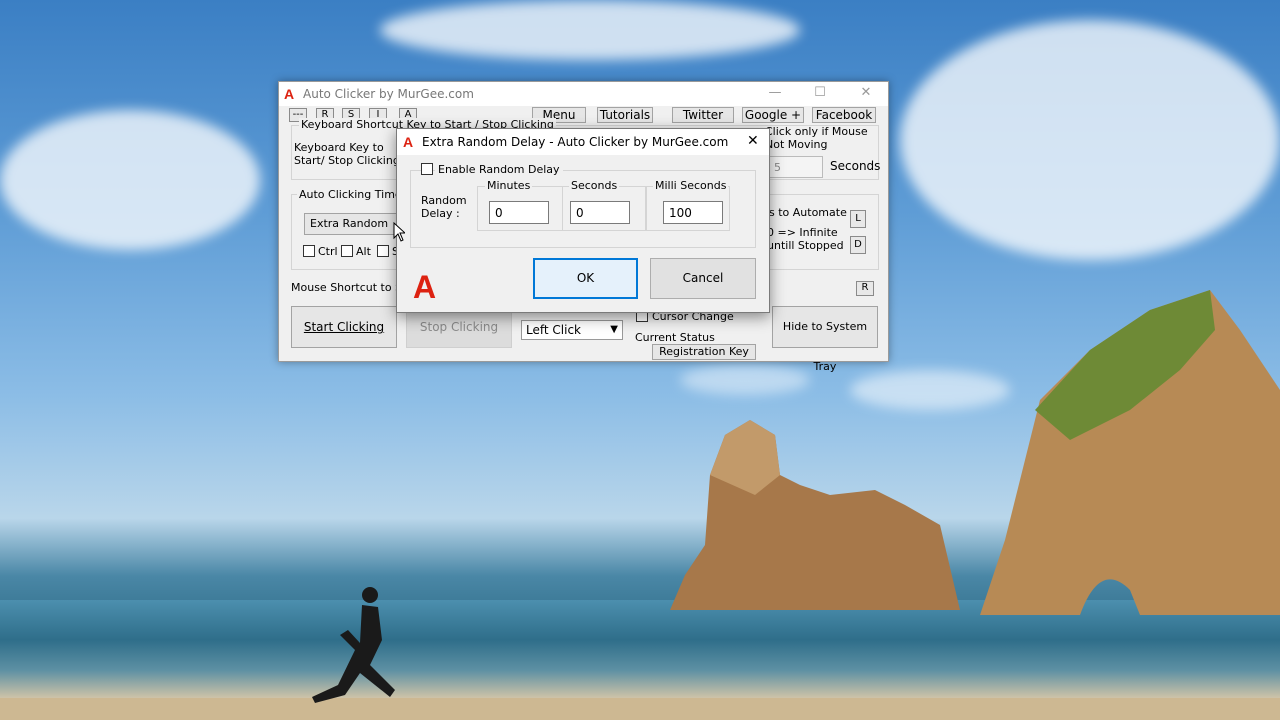  What do you see at coordinates (805, 239) in the screenshot?
I see `infinite-label: 0 => Infinite untill Stopped` at bounding box center [805, 239].